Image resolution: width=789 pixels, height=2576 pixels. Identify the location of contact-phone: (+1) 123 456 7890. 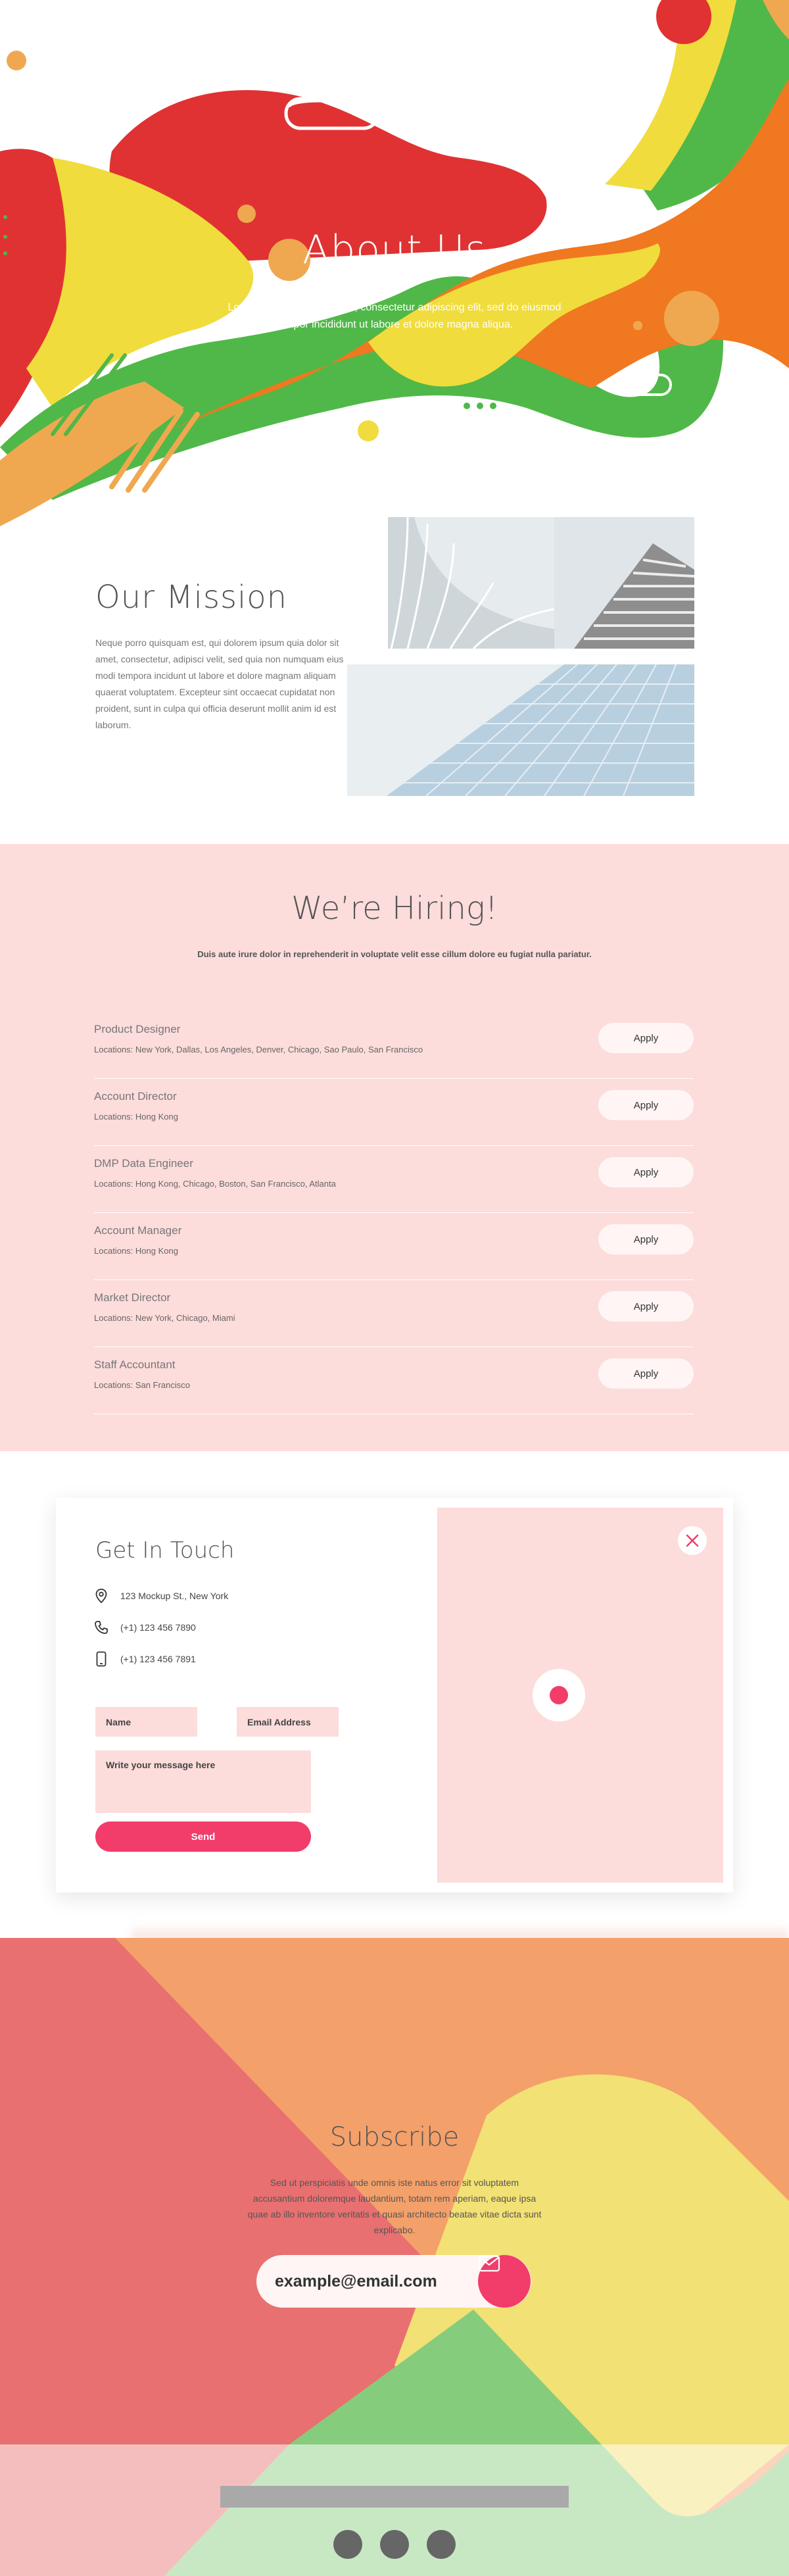
(145, 1627).